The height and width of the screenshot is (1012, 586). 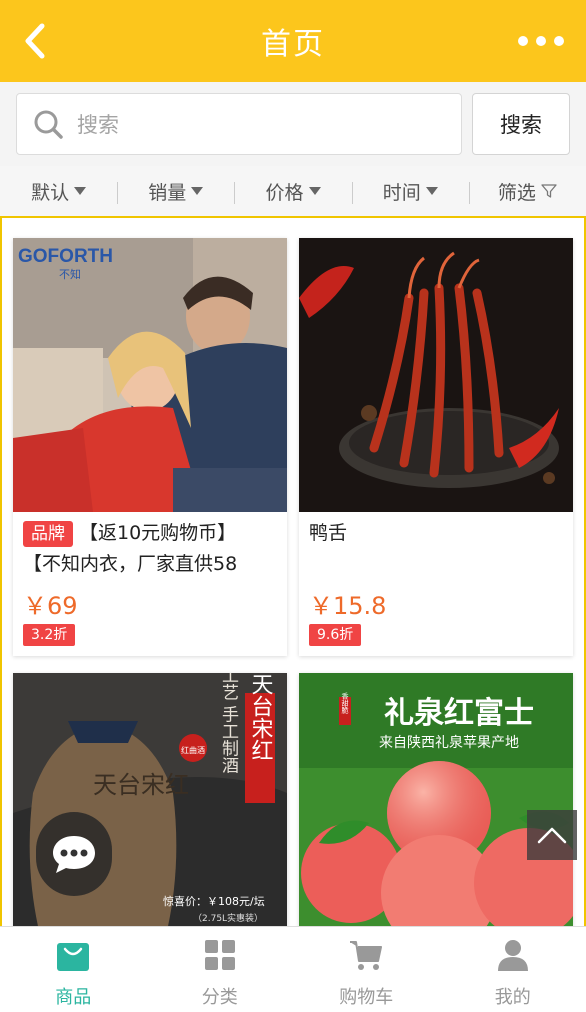 I want to click on tab-goods: 商品, so click(x=73, y=969).